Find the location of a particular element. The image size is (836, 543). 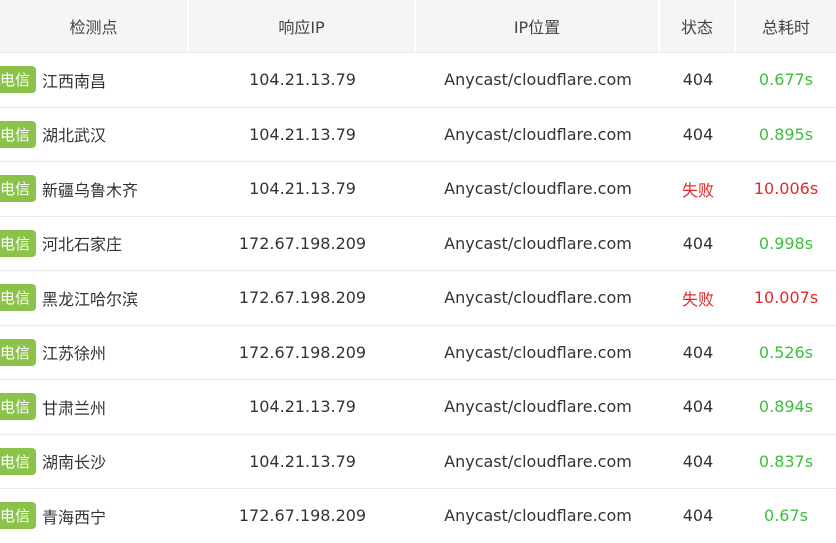

node-name: 甘肃兰州 is located at coordinates (74, 408).